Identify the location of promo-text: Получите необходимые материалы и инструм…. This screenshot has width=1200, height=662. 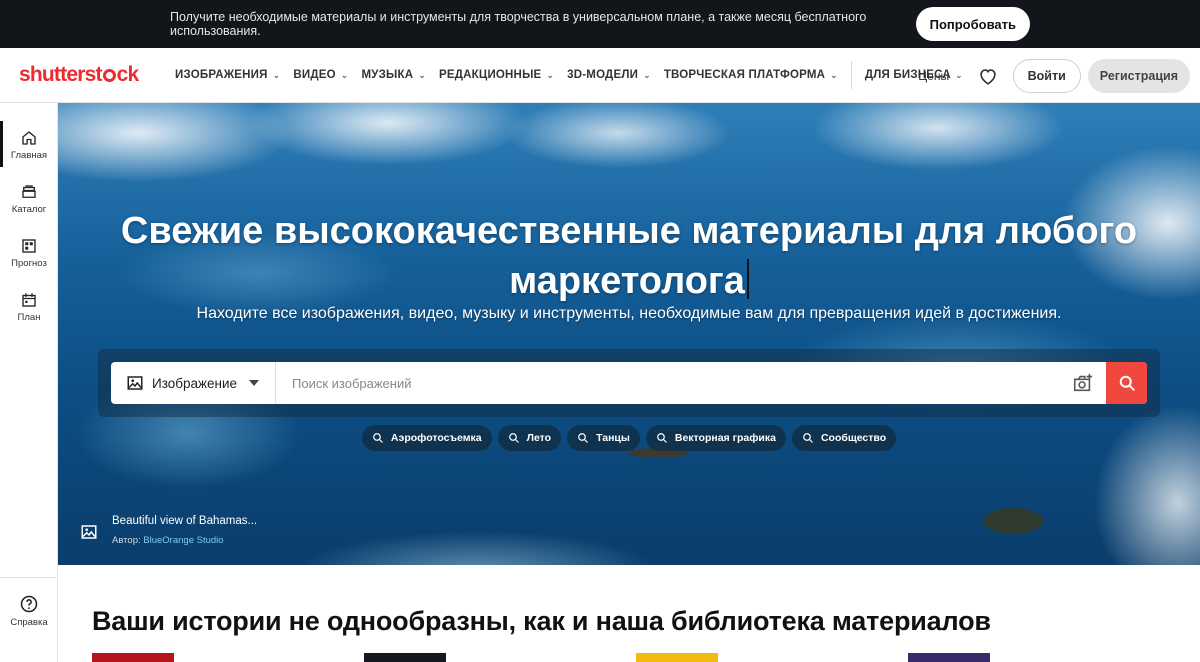
(518, 24).